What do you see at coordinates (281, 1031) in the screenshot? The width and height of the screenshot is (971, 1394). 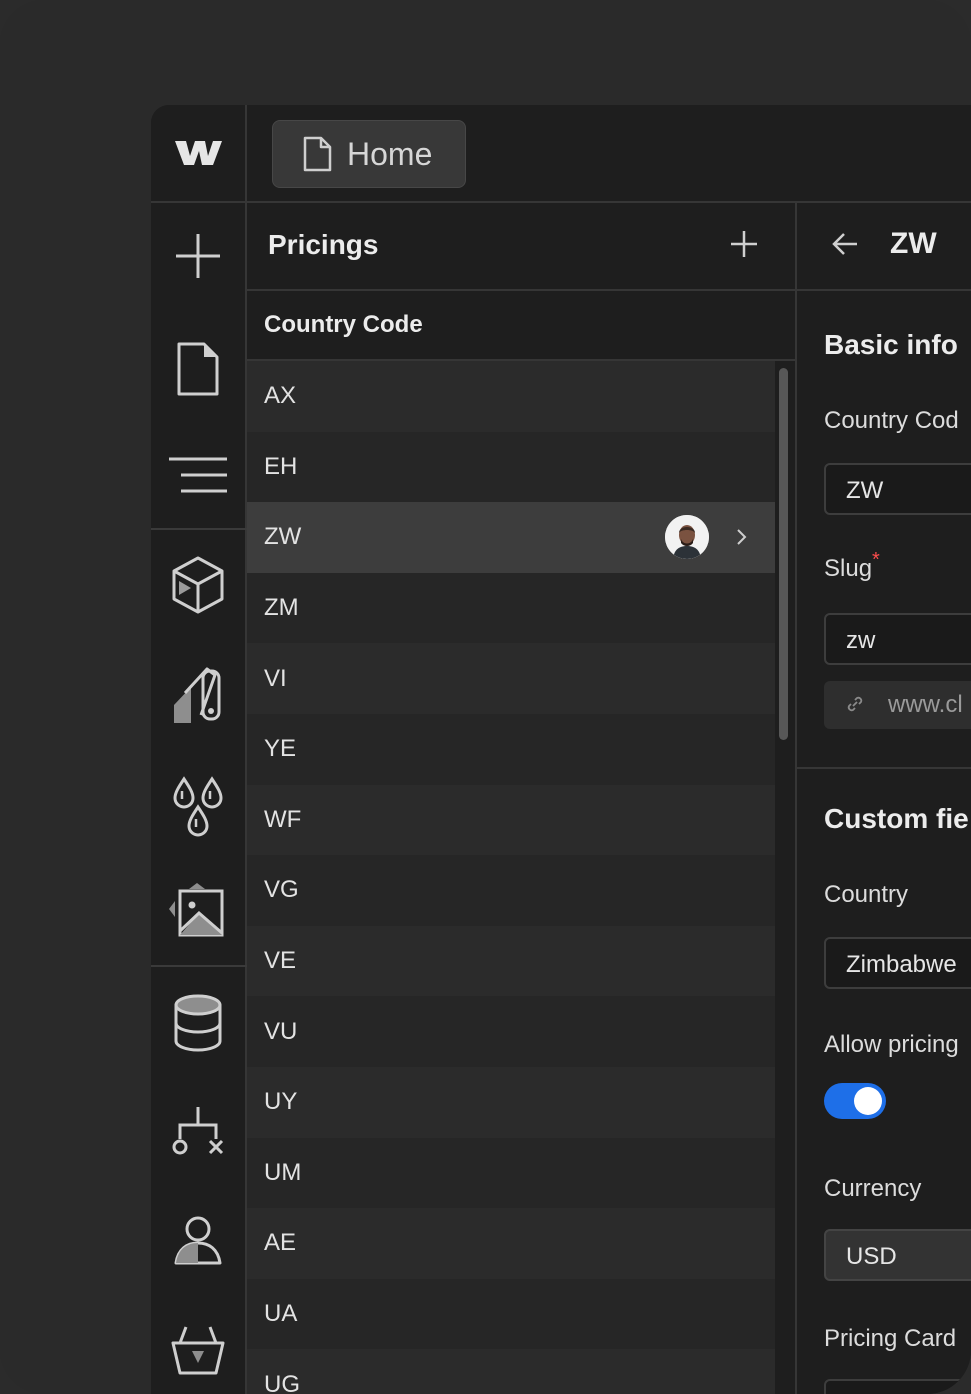 I see `item-code: VU` at bounding box center [281, 1031].